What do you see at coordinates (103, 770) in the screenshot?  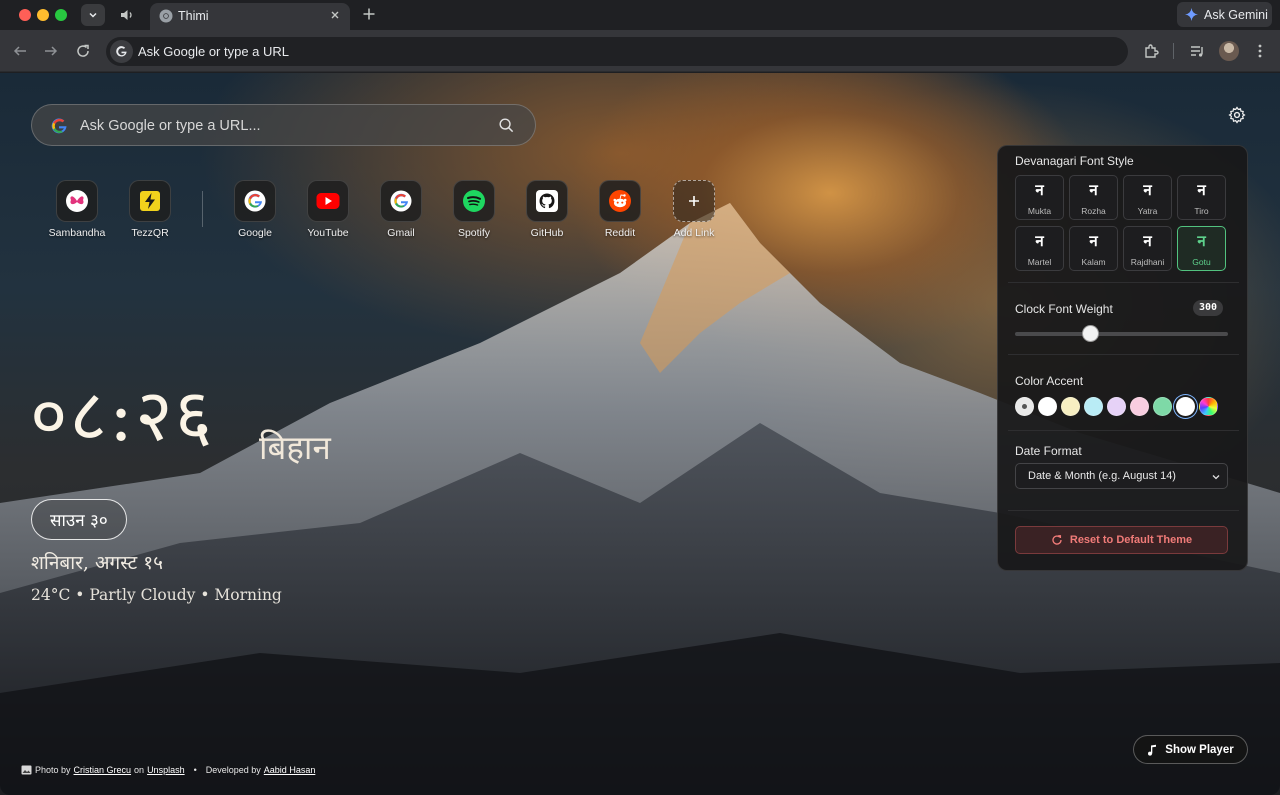 I see `photographer-link: Cristian Grecu` at bounding box center [103, 770].